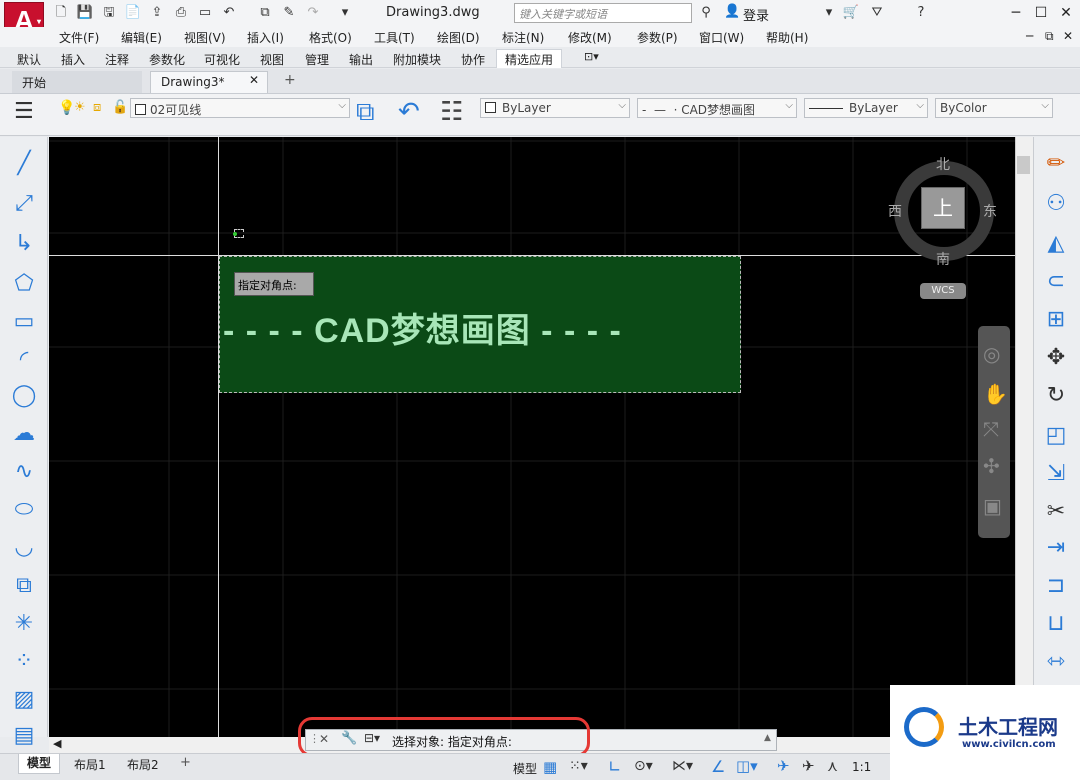 Image resolution: width=1080 pixels, height=780 pixels. Describe the element at coordinates (24, 111) in the screenshot. I see `layer-properties-icon: ☰` at that location.